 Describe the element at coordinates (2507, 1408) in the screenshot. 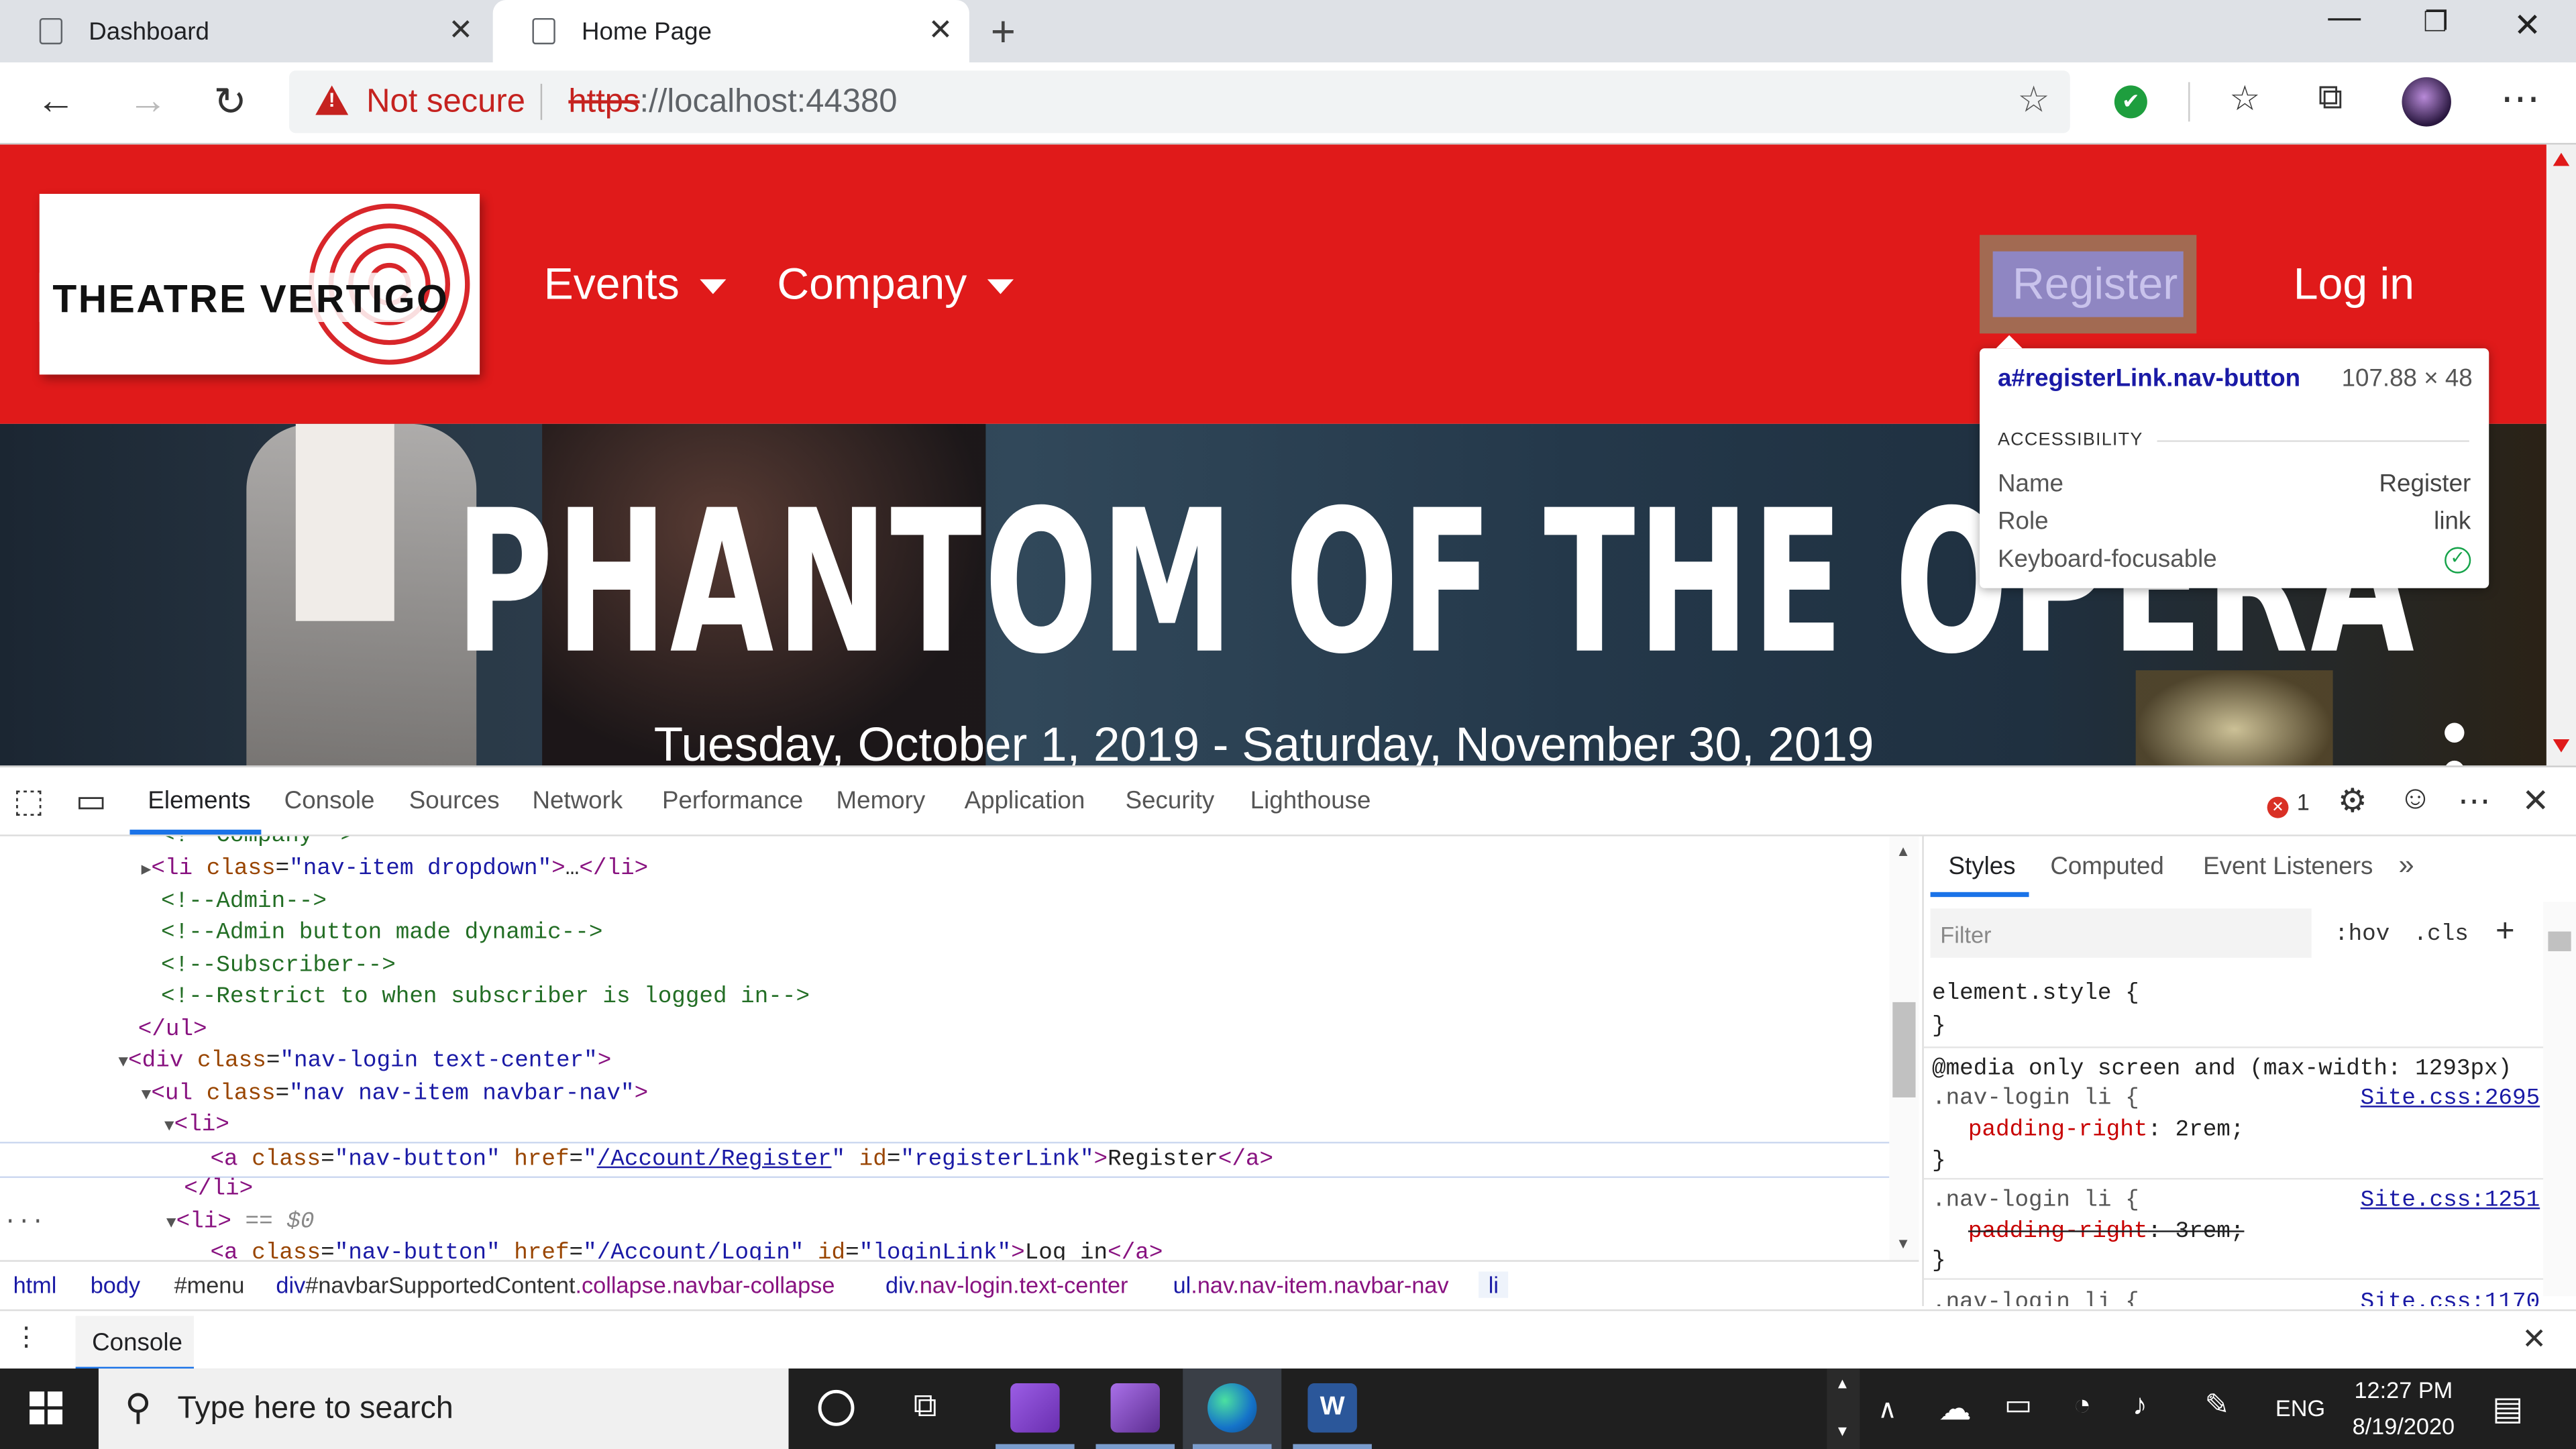

I see `notifications-icon: ▤` at that location.